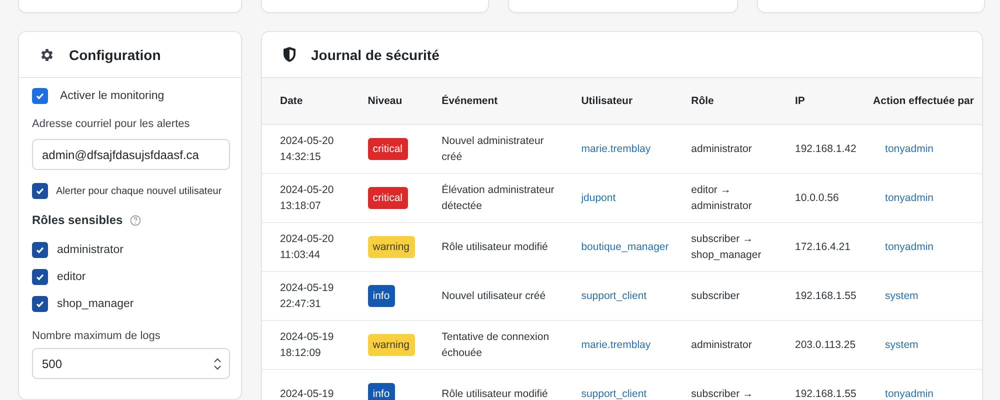 The height and width of the screenshot is (400, 1000). I want to click on card-title: Configuration, so click(115, 54).